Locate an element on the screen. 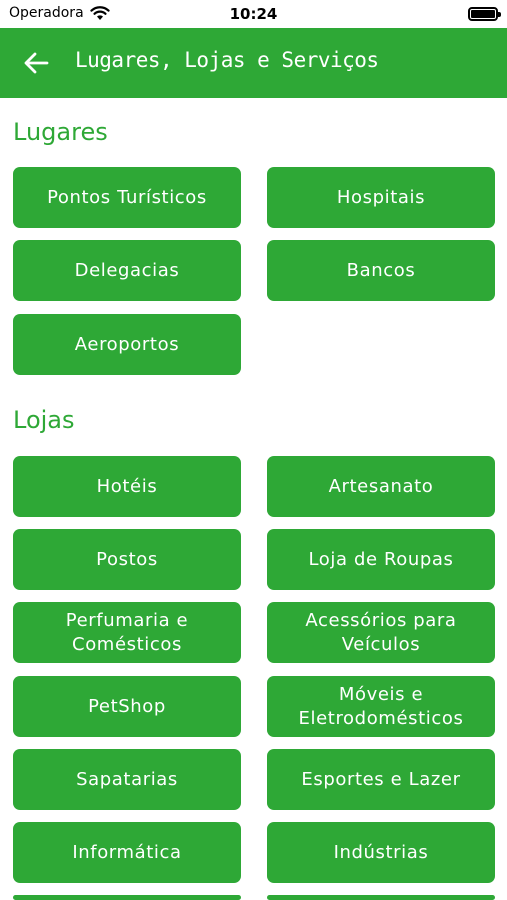 This screenshot has height=900, width=507. tile-moveis-eletrodomesticos: Móveis e Eletrodomésticos is located at coordinates (381, 706).